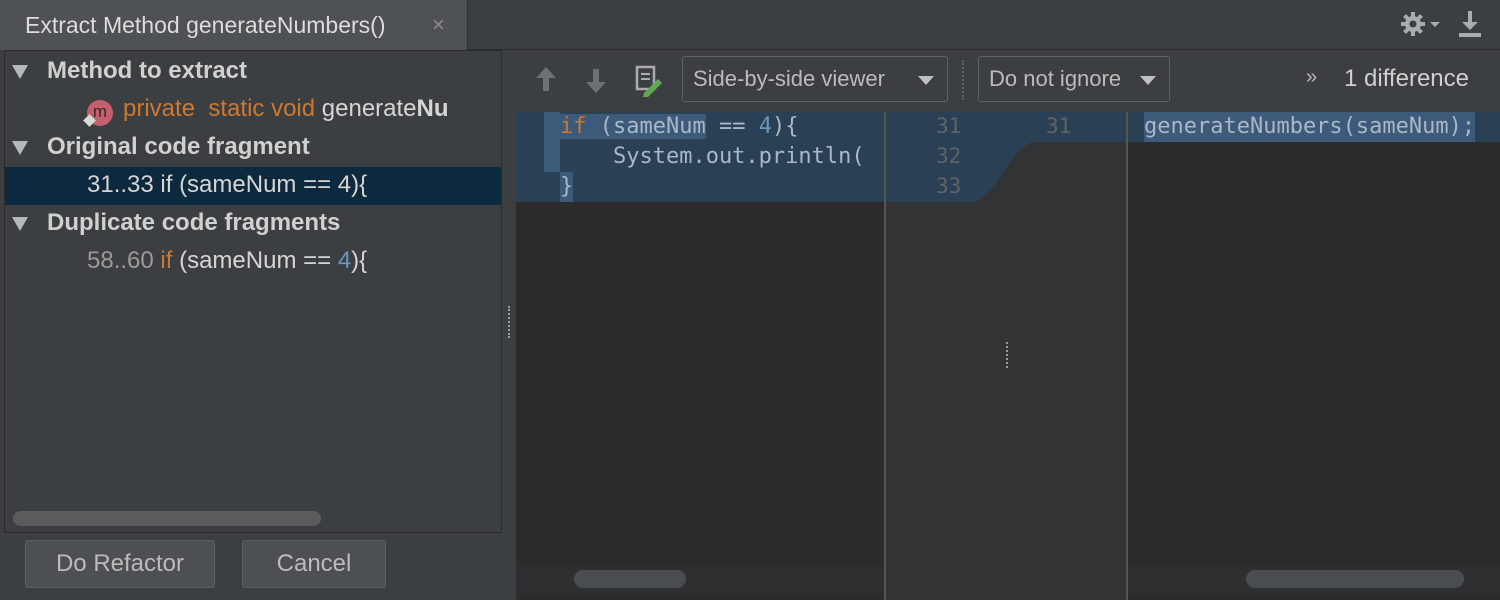 This screenshot has width=1500, height=600. Describe the element at coordinates (438, 25) in the screenshot. I see `close-icon: ×` at that location.